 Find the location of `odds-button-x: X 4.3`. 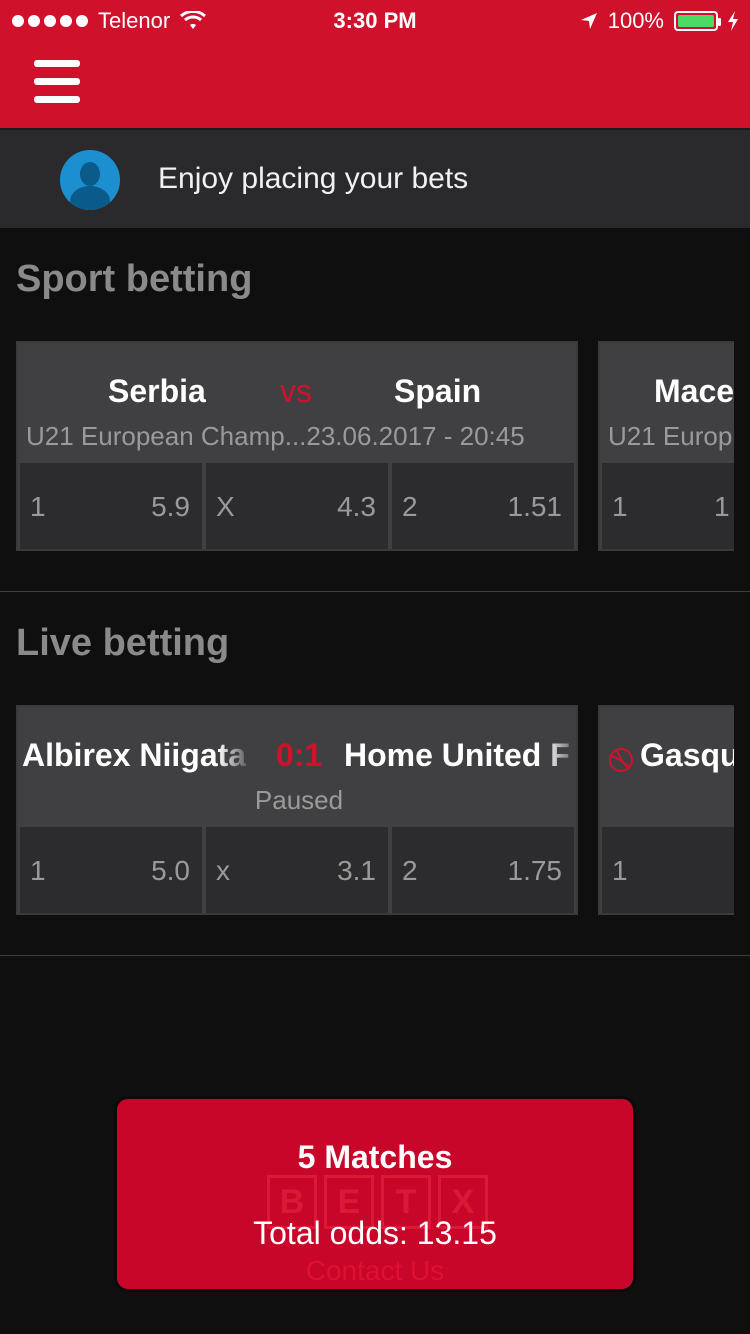

odds-button-x: X 4.3 is located at coordinates (297, 506).